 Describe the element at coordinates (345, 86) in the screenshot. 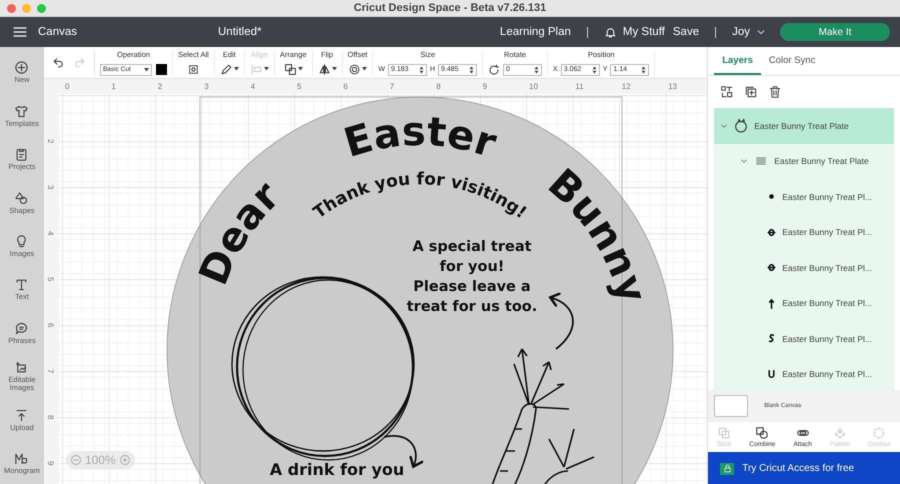

I see `ruler-number: 6` at that location.